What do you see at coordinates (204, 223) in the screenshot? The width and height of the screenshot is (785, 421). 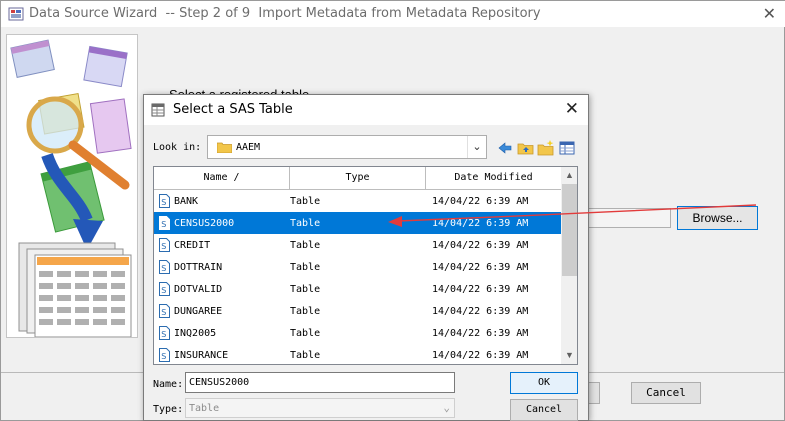 I see `row-name: CENSUS2000` at bounding box center [204, 223].